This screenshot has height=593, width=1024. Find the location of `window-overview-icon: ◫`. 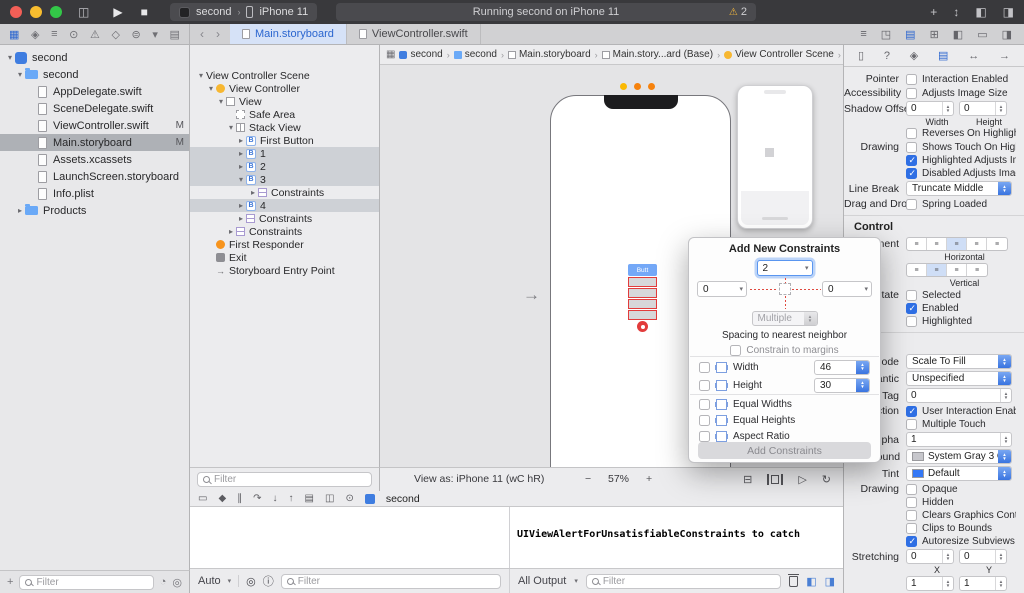

window-overview-icon: ◫ is located at coordinates (83, 12).